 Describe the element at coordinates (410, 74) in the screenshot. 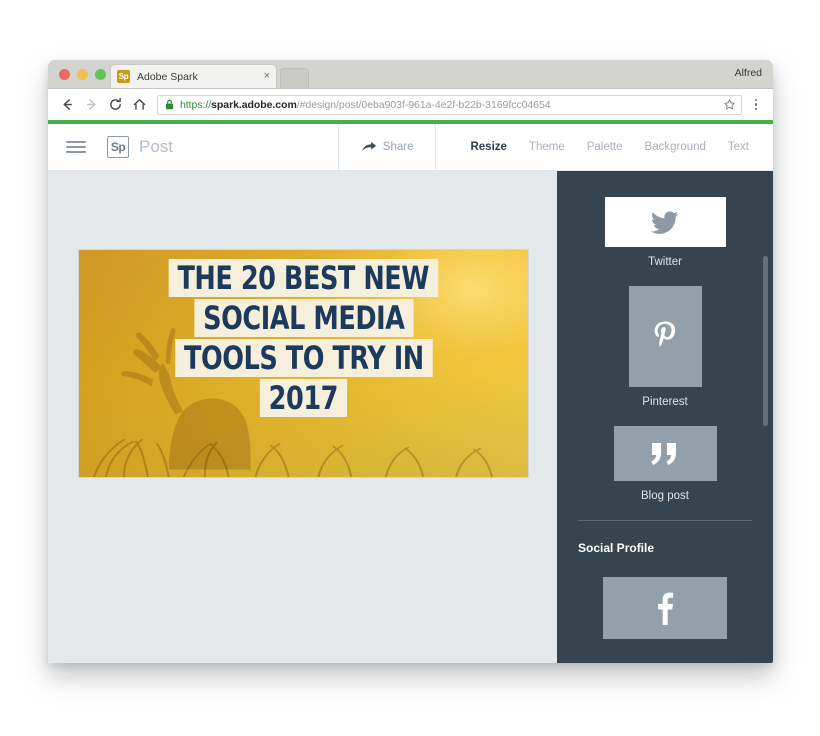

I see `browser-tab-strip: Sp Adobe Spark × Alfred` at that location.